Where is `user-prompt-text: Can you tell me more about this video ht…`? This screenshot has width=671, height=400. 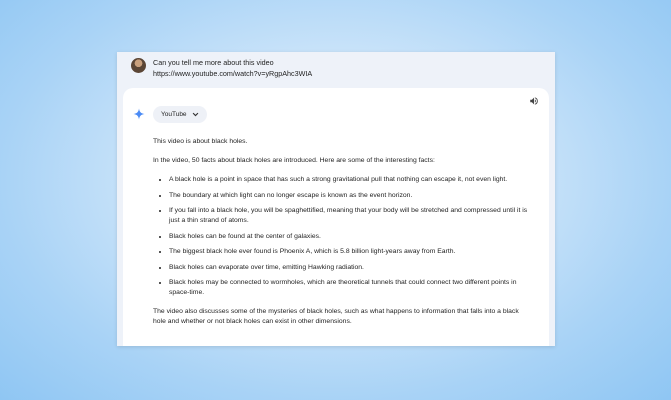 user-prompt-text: Can you tell me more about this video ht… is located at coordinates (232, 68).